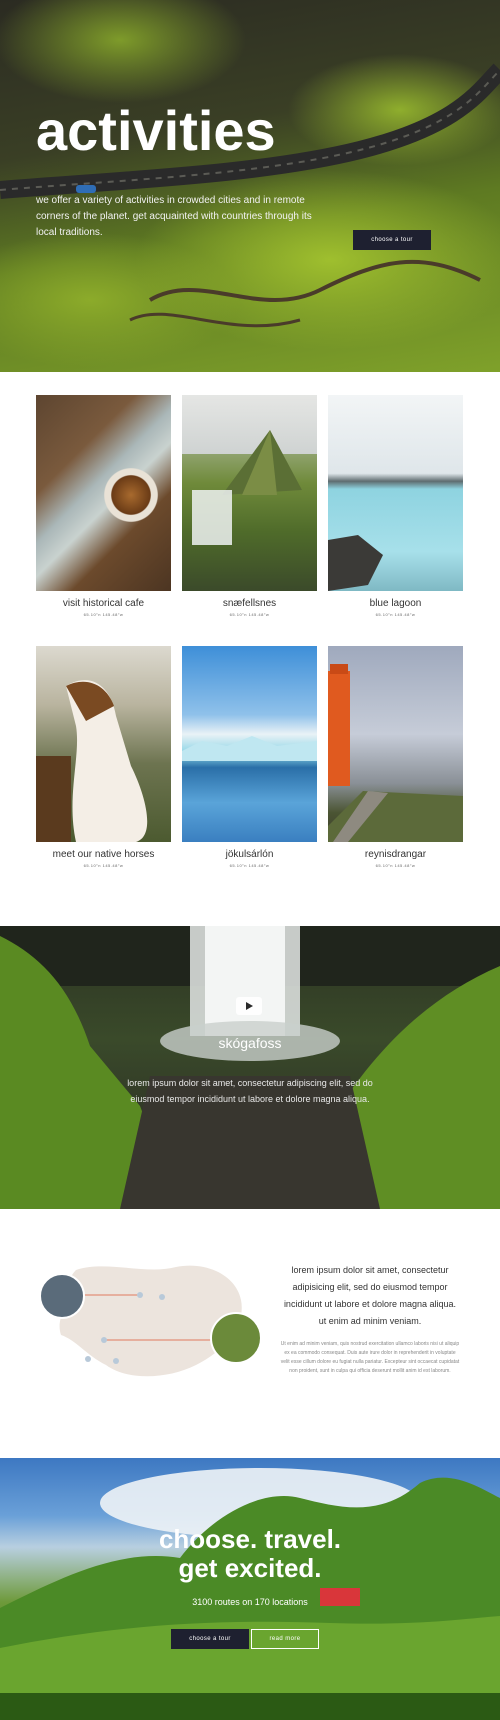 The width and height of the screenshot is (500, 1720). I want to click on snaefellsnes-image, so click(249, 493).